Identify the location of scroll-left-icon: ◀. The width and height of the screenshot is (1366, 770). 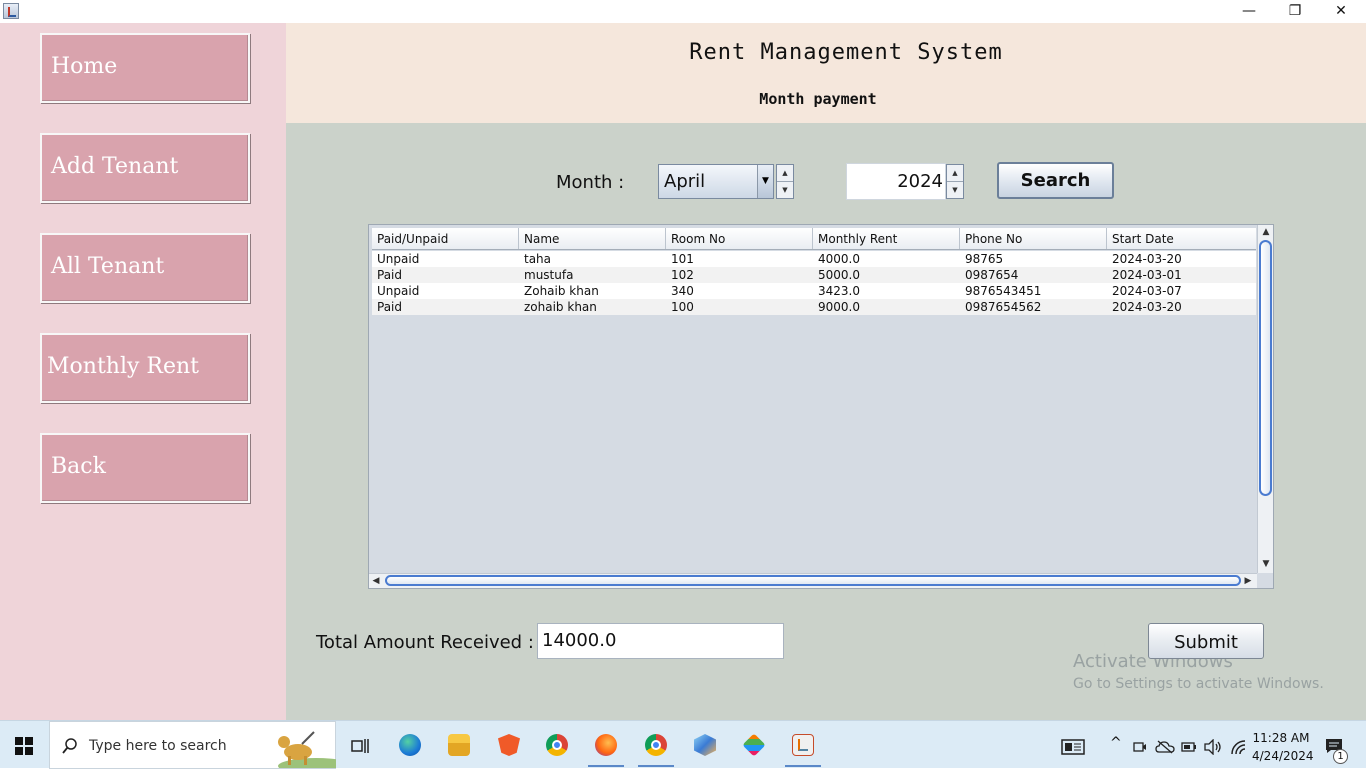
(376, 581).